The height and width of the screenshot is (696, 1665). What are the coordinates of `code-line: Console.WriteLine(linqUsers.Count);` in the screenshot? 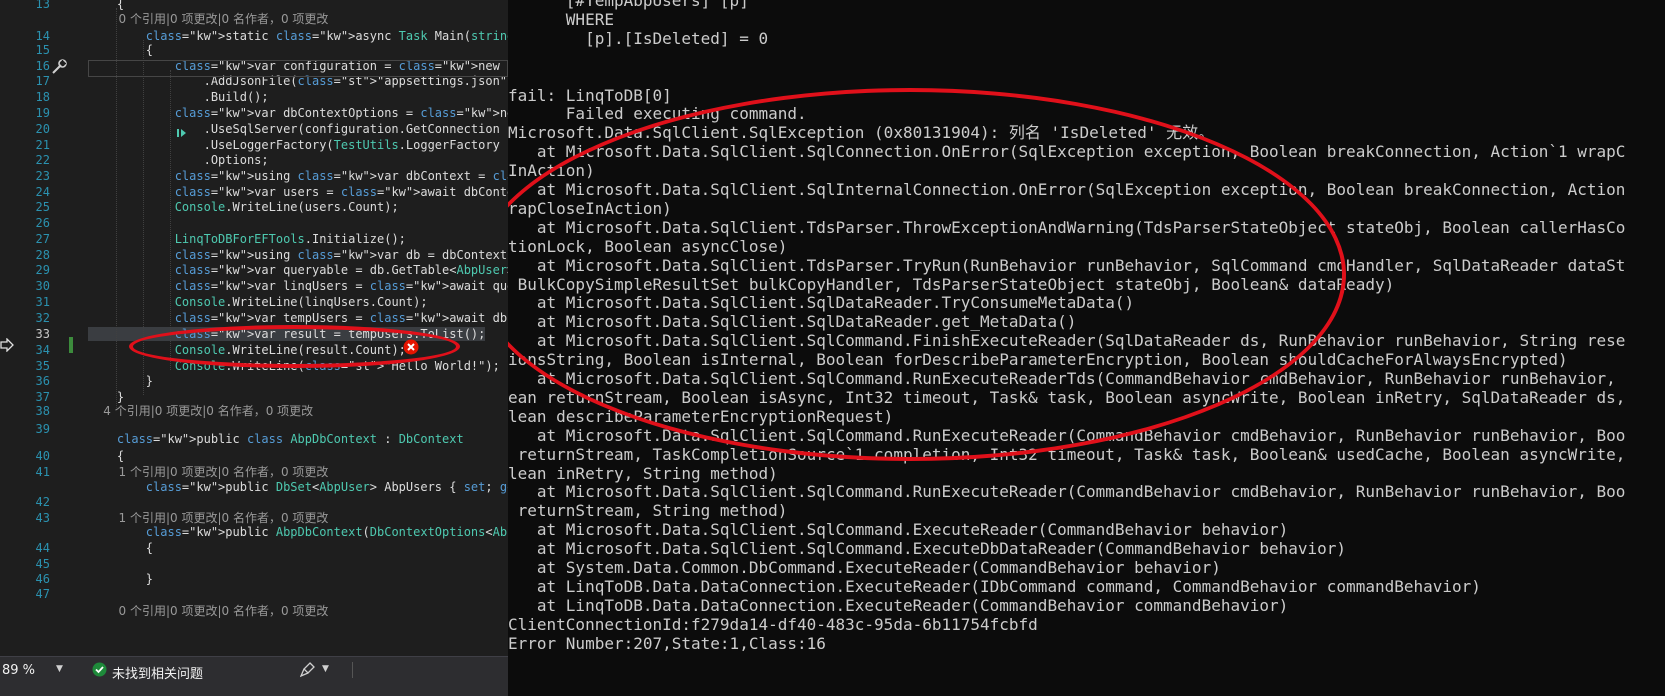 It's located at (301, 302).